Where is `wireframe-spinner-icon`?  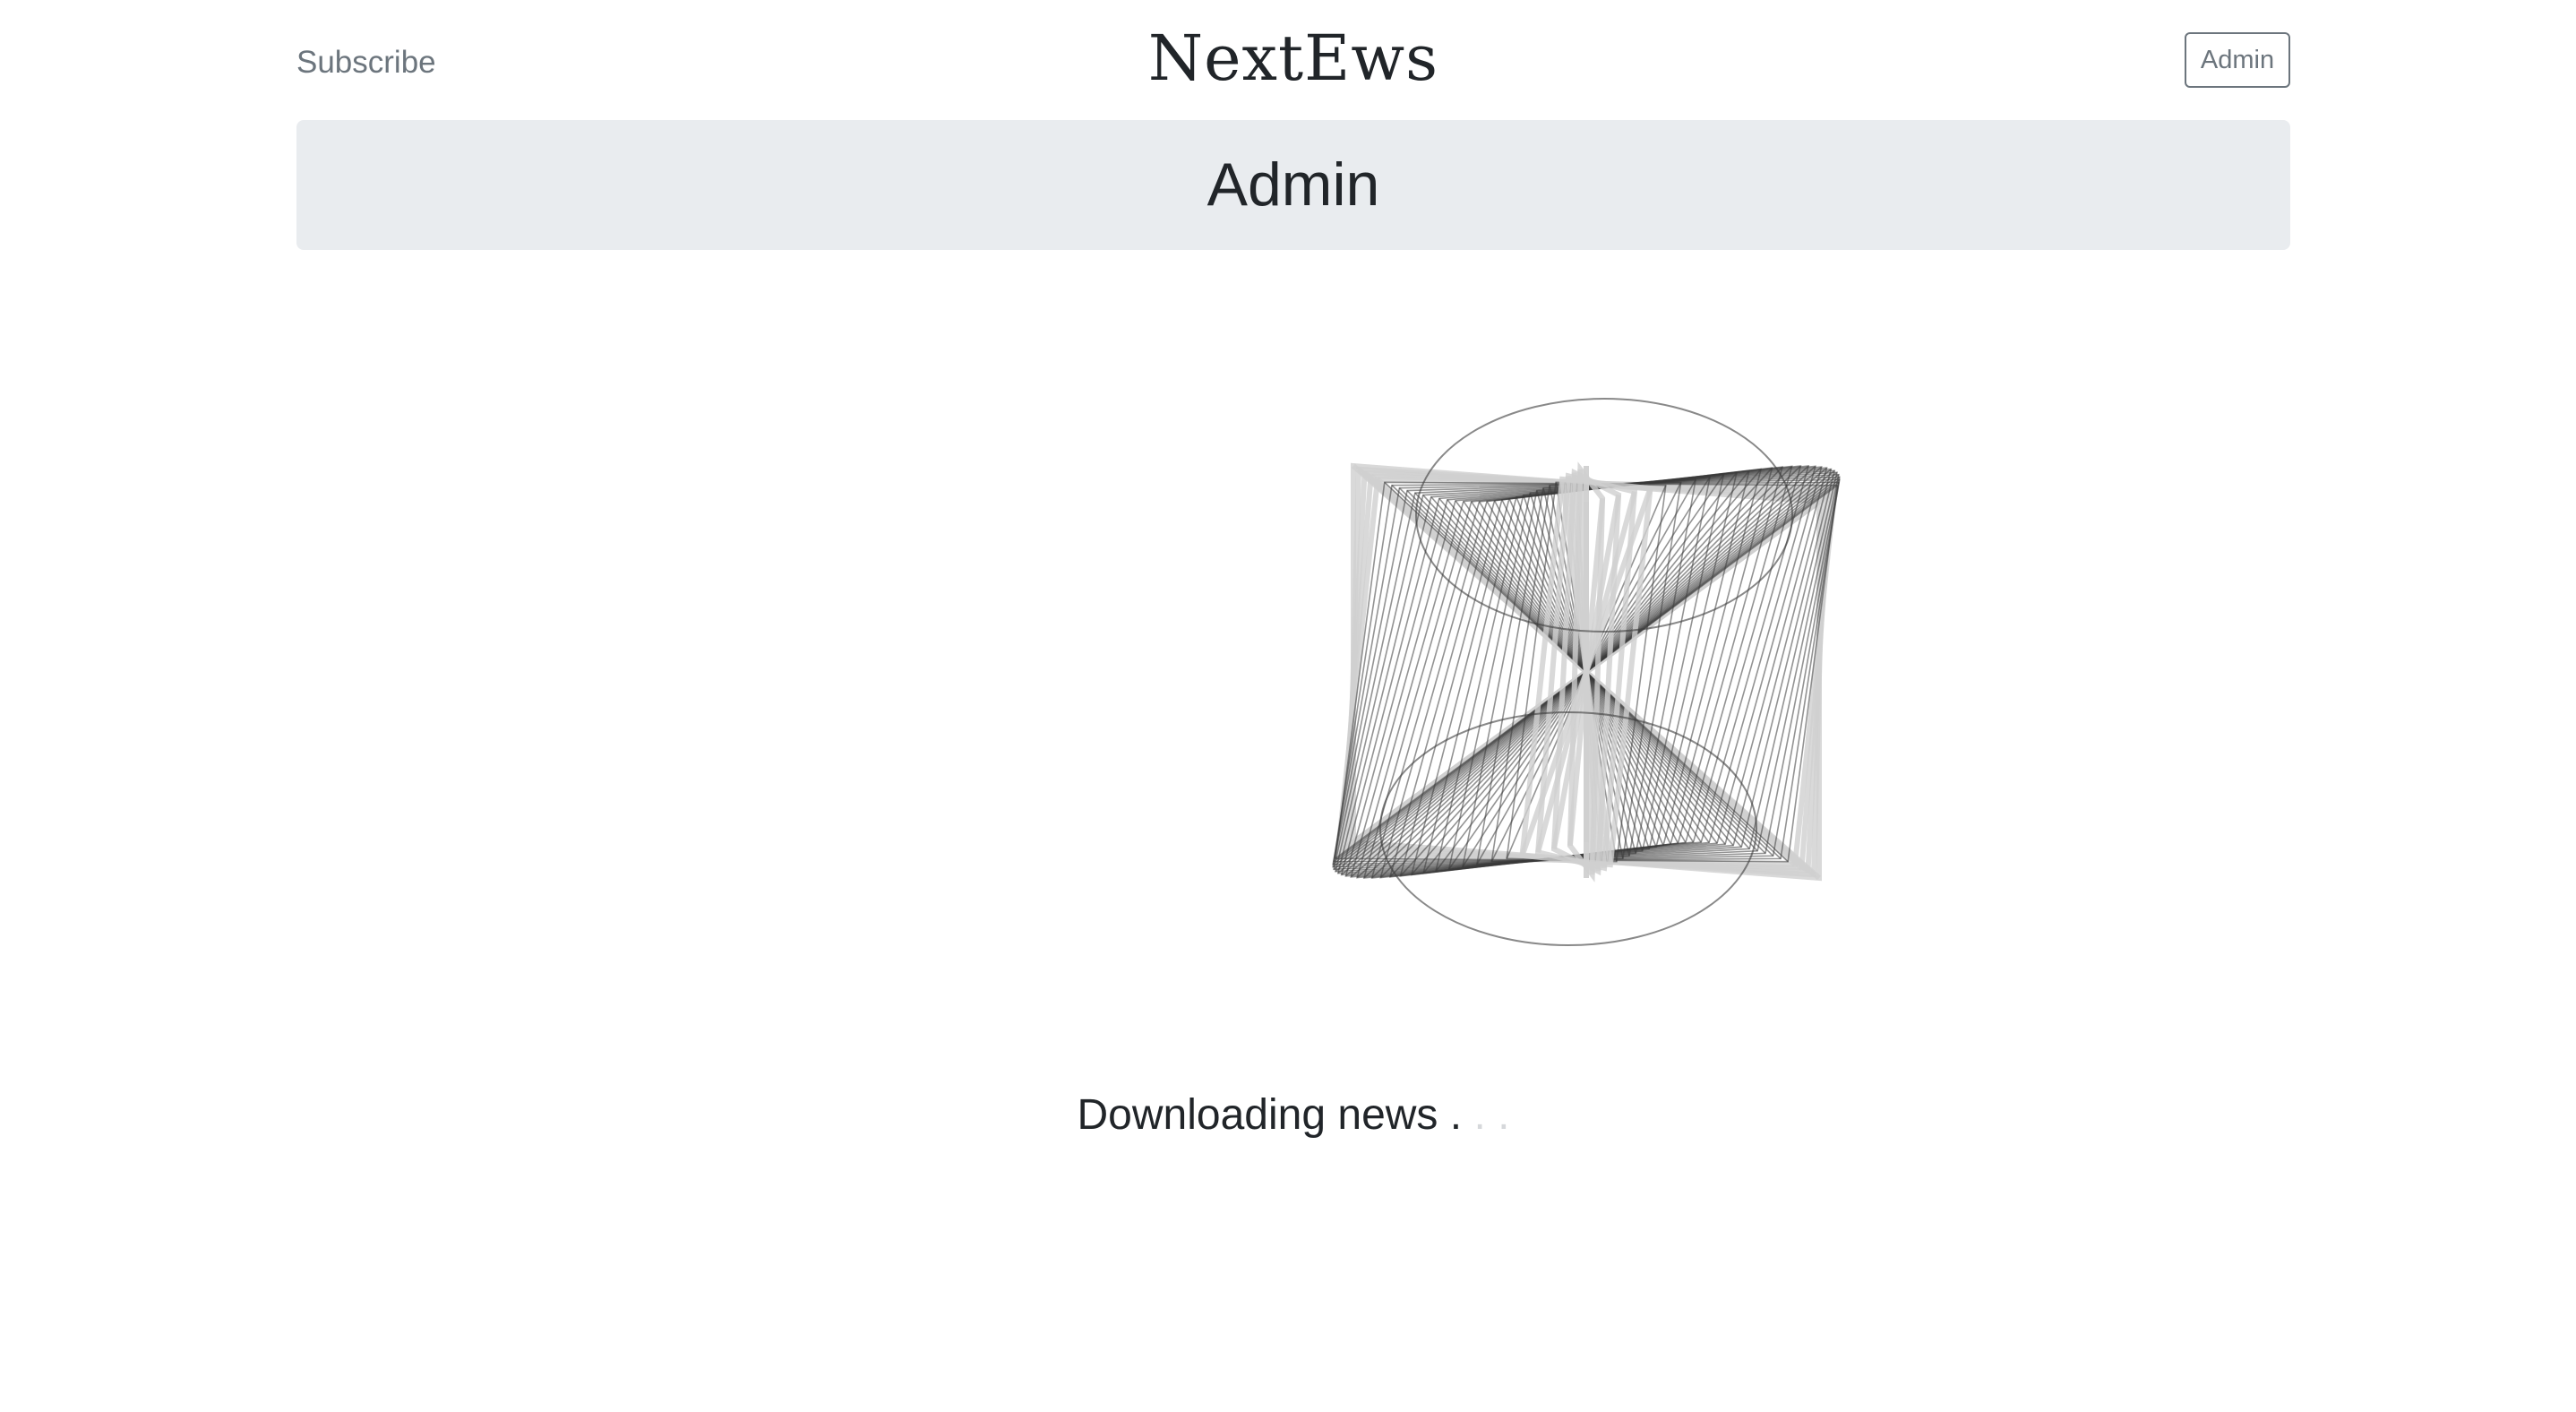
wireframe-spinner-icon is located at coordinates (1586, 671).